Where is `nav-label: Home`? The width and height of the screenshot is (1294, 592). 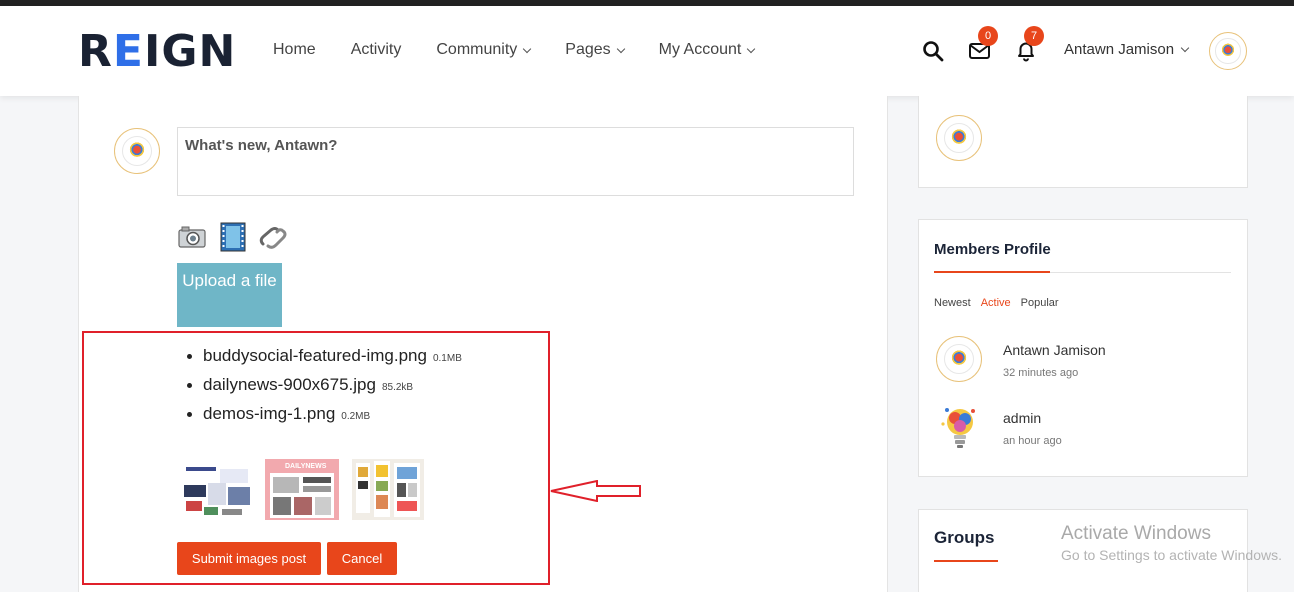
nav-label: Home is located at coordinates (294, 49).